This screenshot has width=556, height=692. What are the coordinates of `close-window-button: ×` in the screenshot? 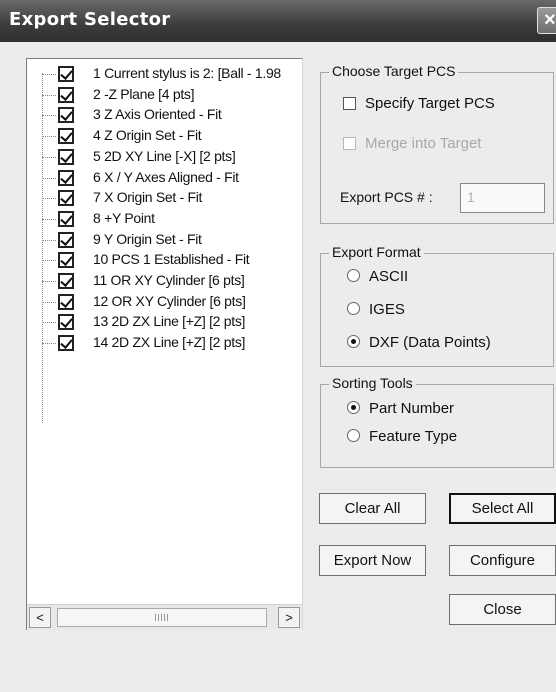 It's located at (546, 20).